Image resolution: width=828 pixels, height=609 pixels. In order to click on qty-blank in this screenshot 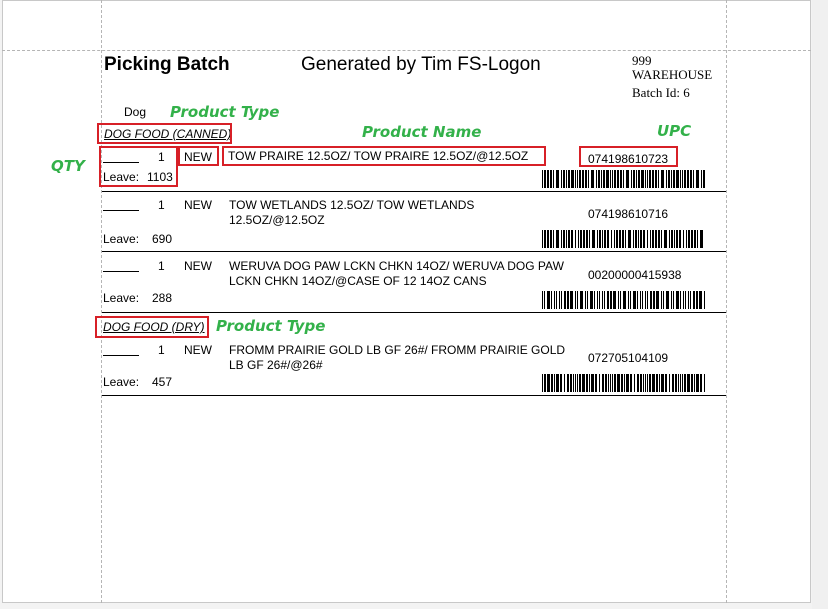, I will do `click(121, 355)`.